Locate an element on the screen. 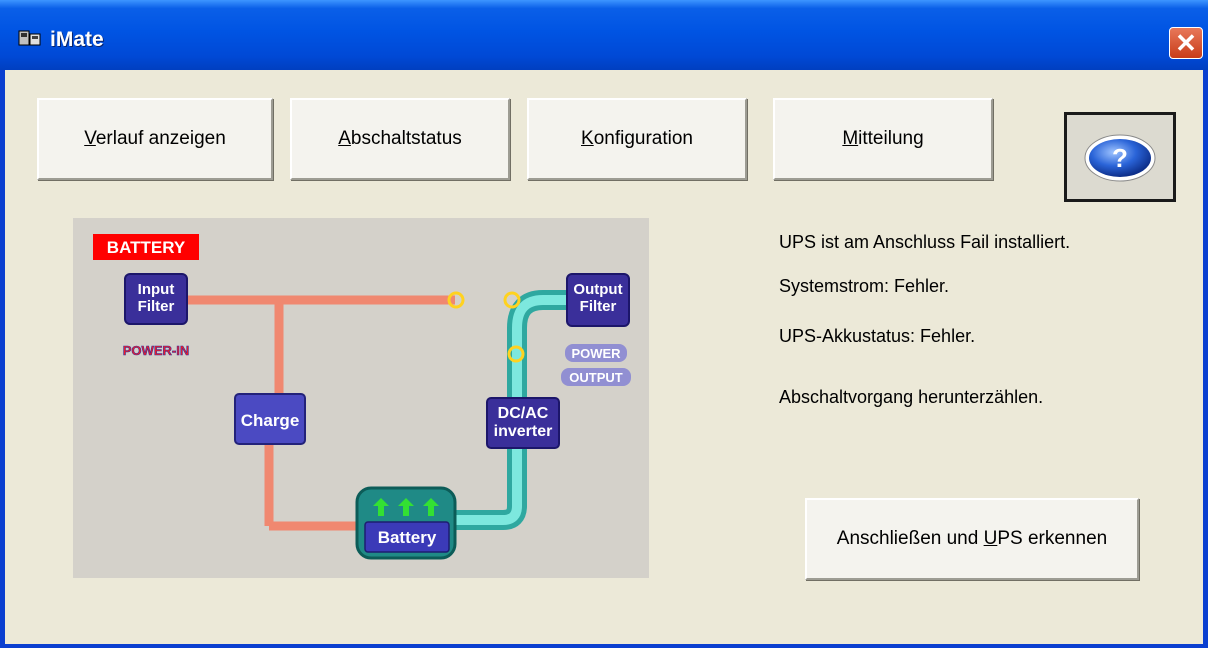  status-battery: UPS-Akkustatus: Fehler. is located at coordinates (877, 336).